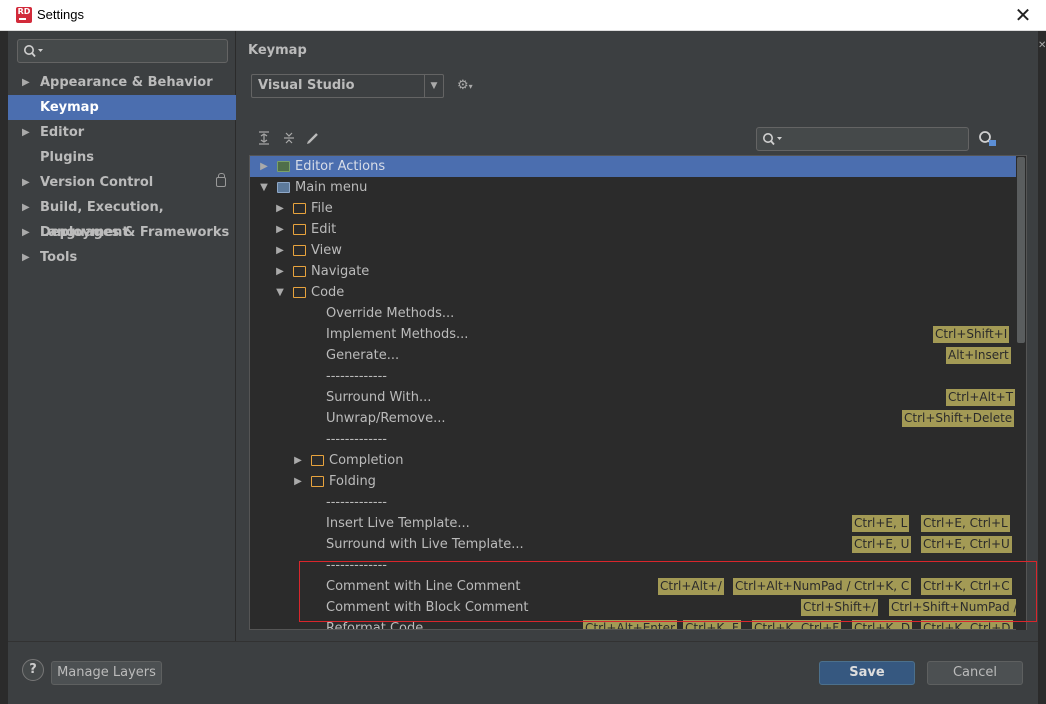  I want to click on tree-row: ▶ View, so click(633, 250).